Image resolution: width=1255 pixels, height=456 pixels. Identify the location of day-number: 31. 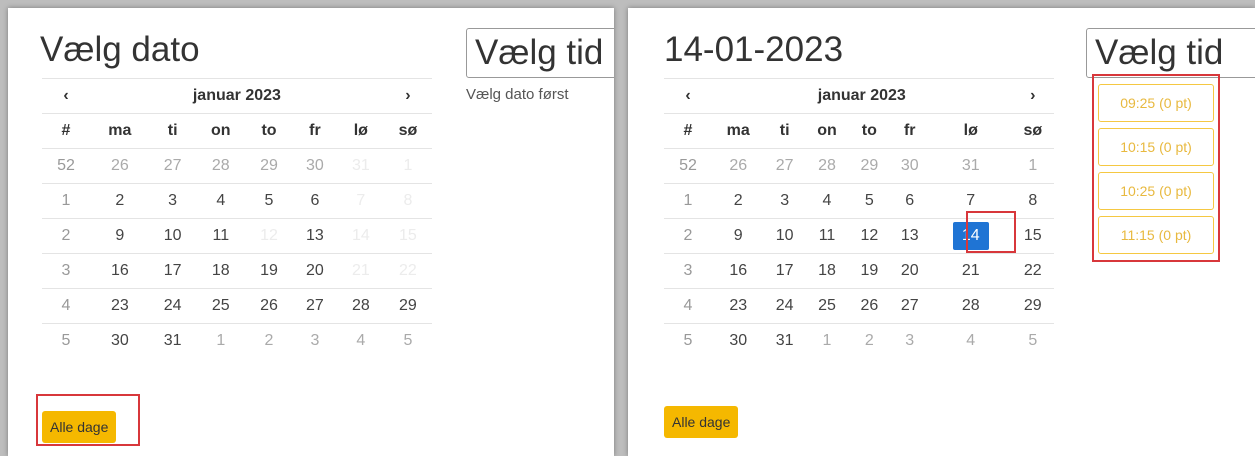
(784, 340).